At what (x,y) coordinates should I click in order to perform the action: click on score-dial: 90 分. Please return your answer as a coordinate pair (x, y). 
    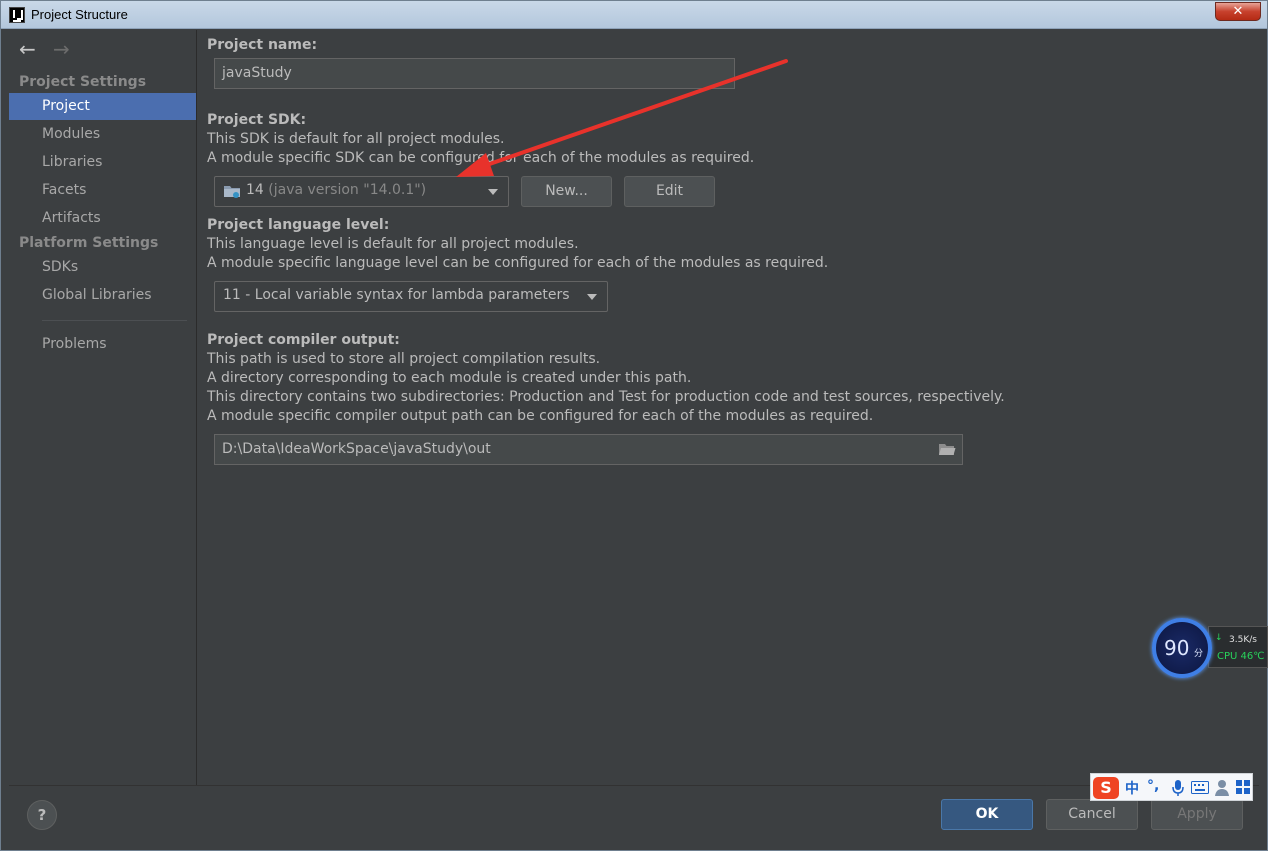
    Looking at the image, I should click on (1182, 648).